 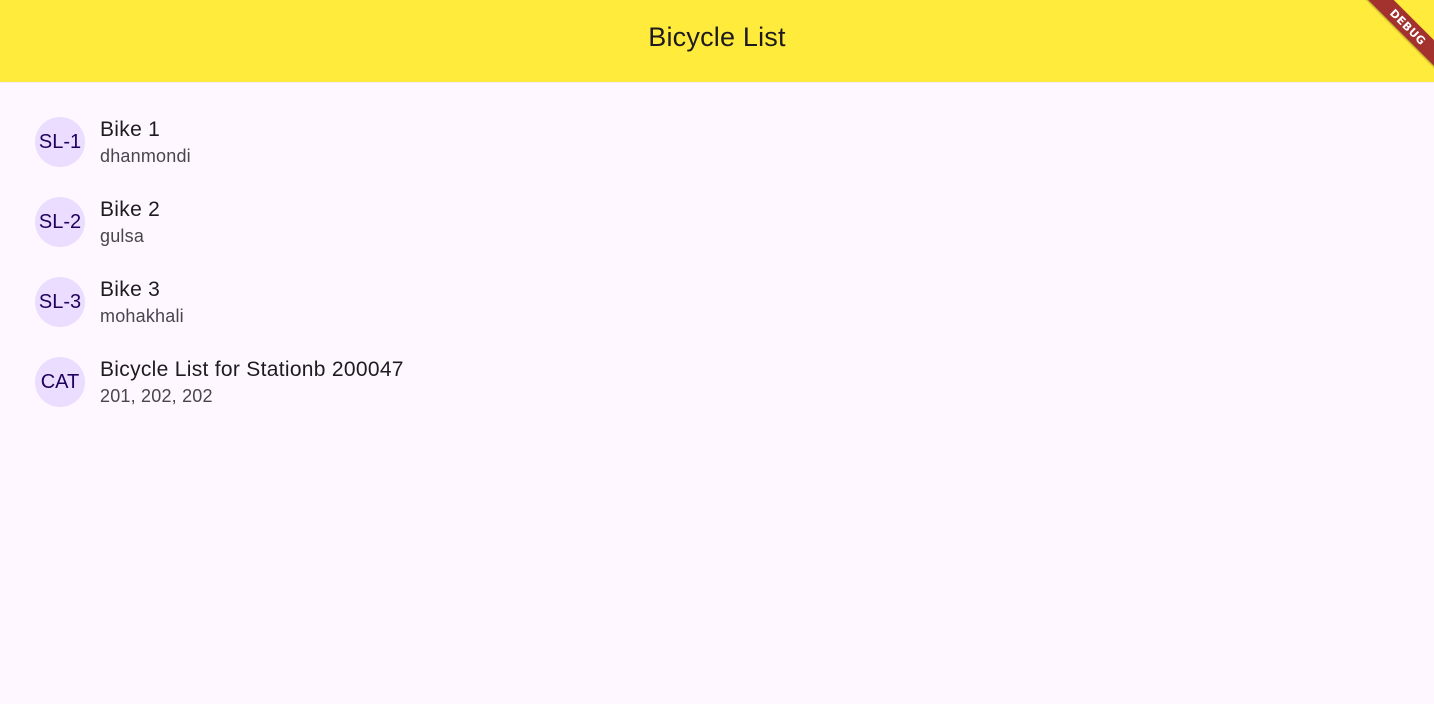 What do you see at coordinates (60, 302) in the screenshot?
I see `avatar: SL-3` at bounding box center [60, 302].